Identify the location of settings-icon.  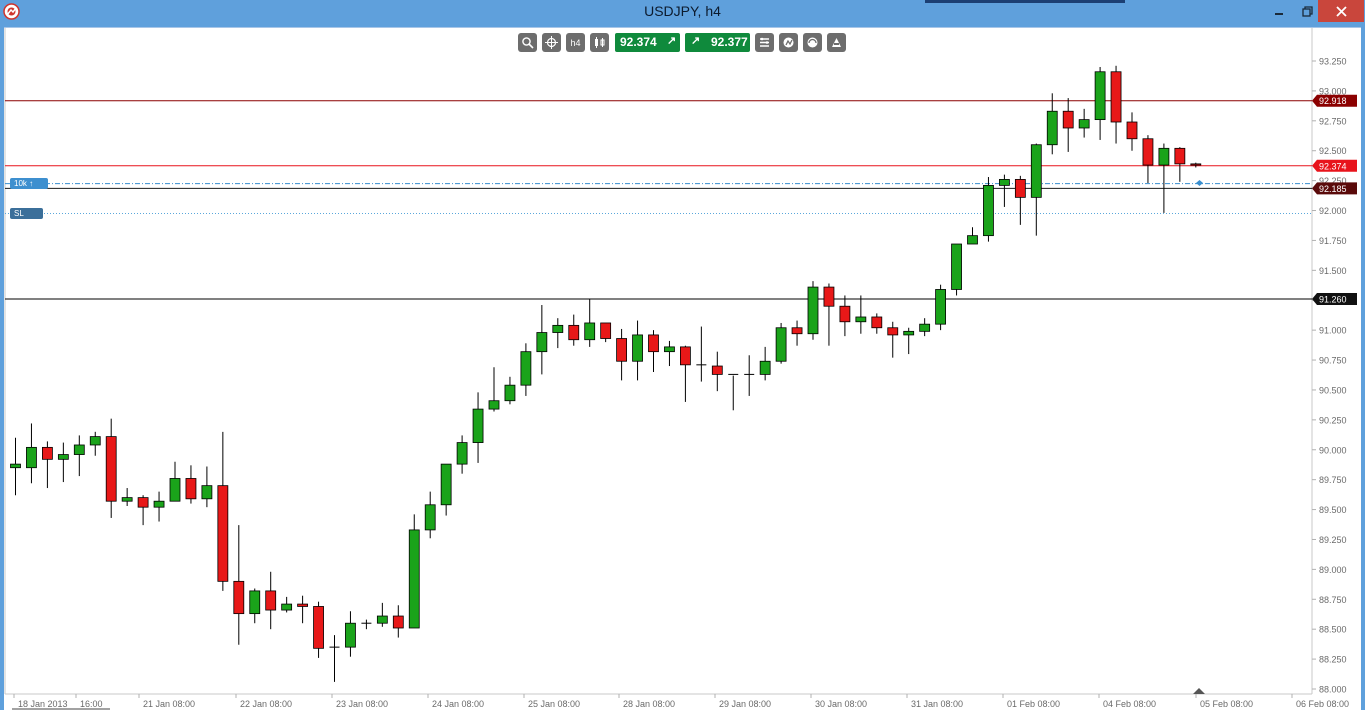
(764, 42).